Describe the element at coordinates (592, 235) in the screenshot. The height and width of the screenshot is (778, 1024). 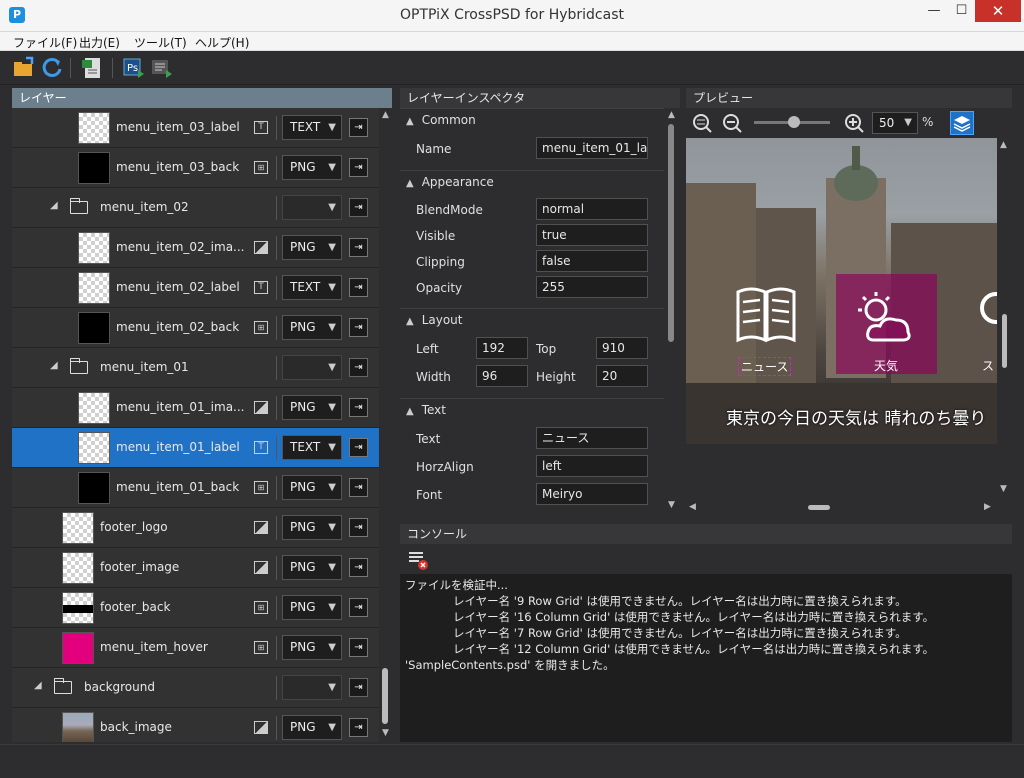
I see `visible-field: true` at that location.